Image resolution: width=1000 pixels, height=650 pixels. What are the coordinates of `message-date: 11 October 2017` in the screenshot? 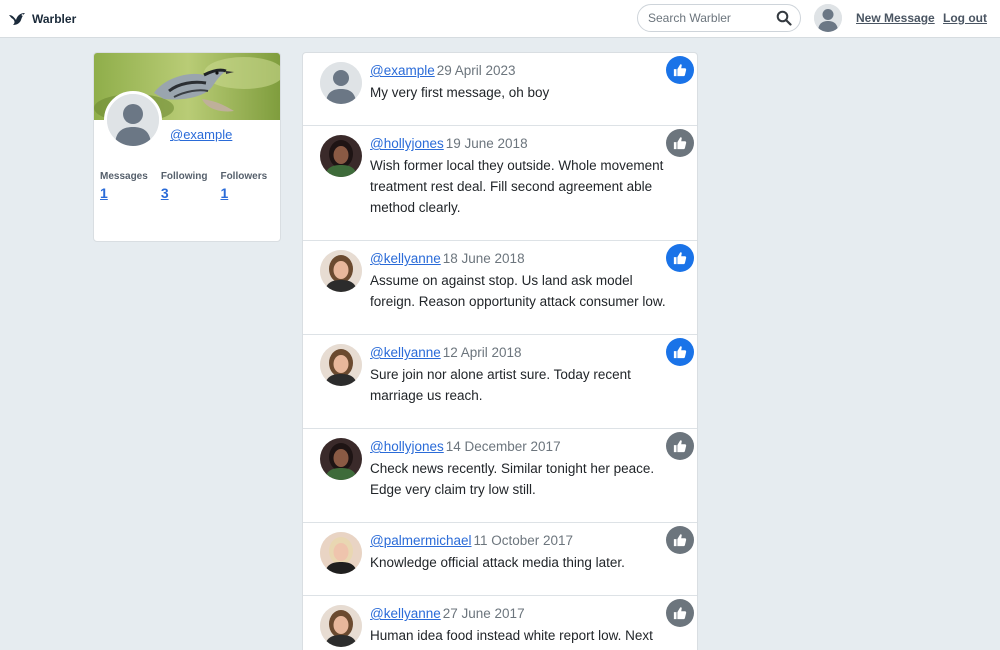 It's located at (523, 540).